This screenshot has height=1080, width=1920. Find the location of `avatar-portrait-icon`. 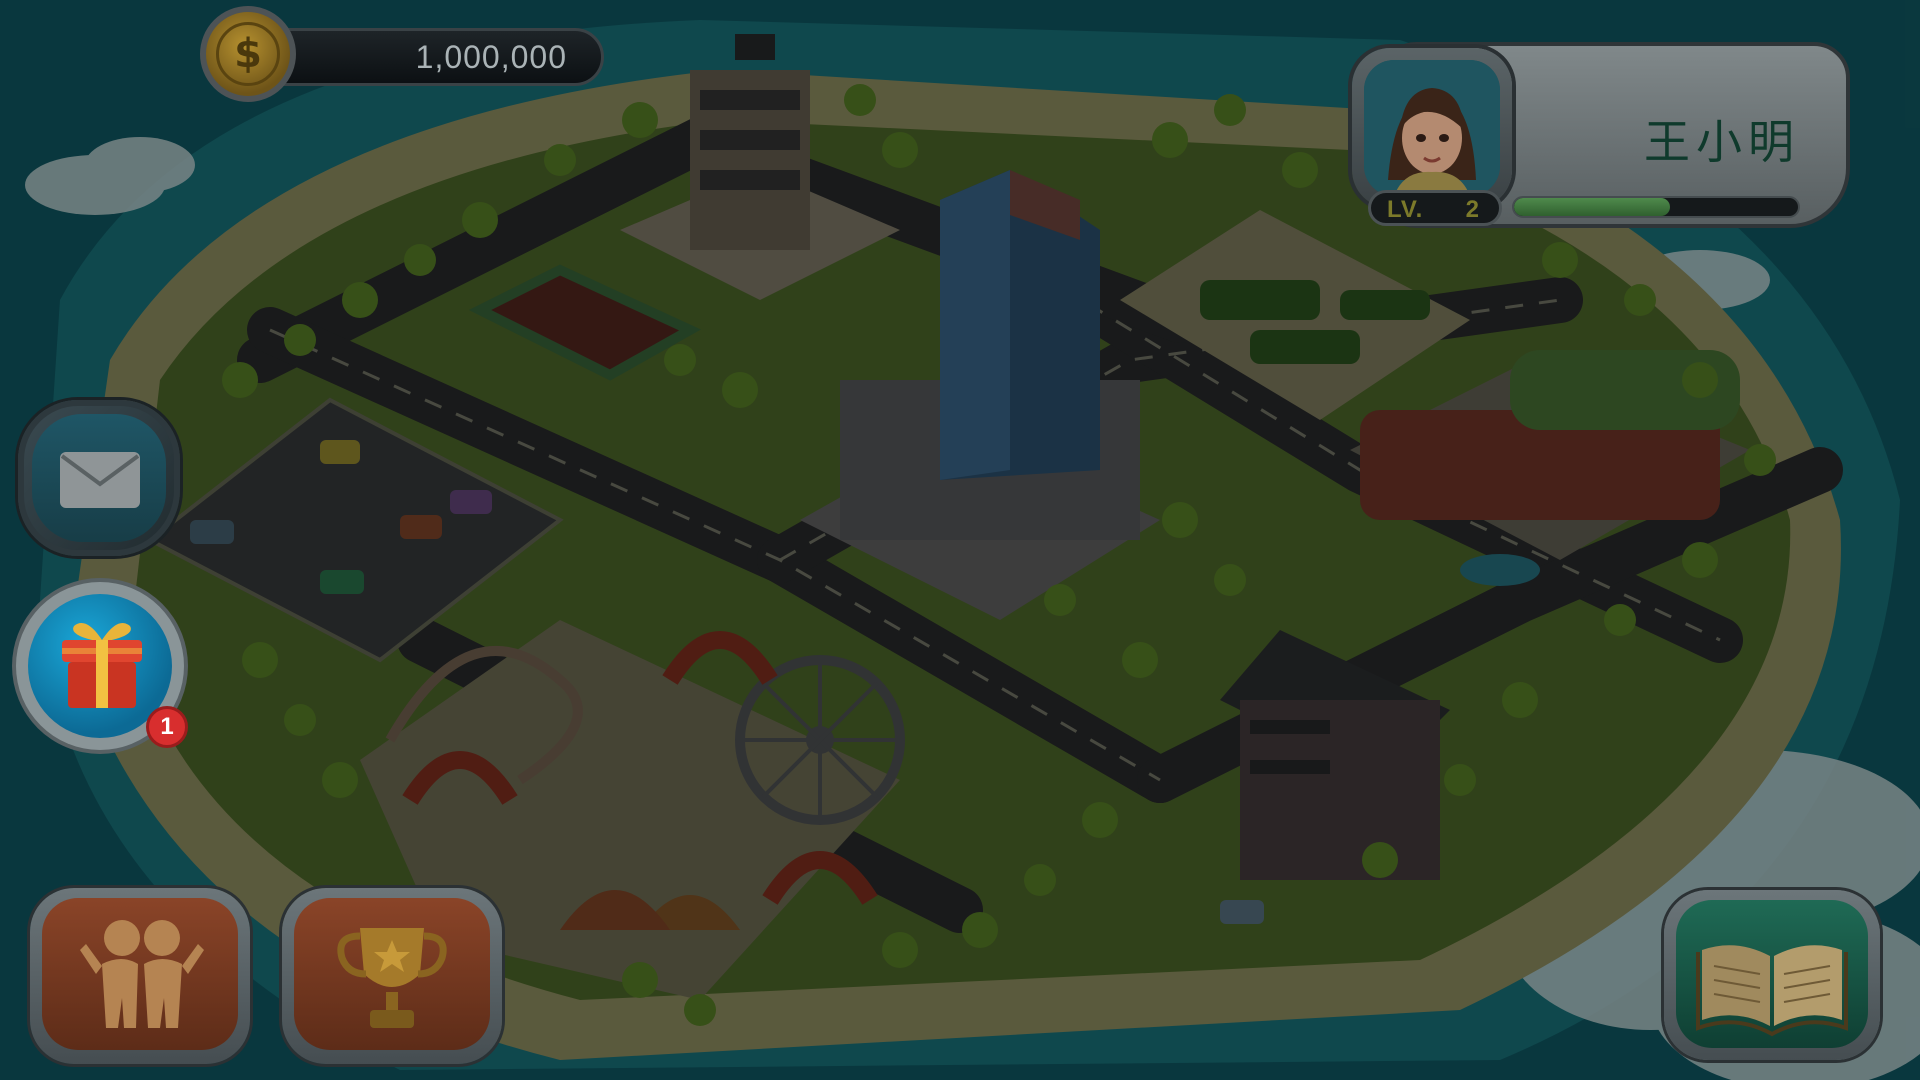

avatar-portrait-icon is located at coordinates (1432, 128).